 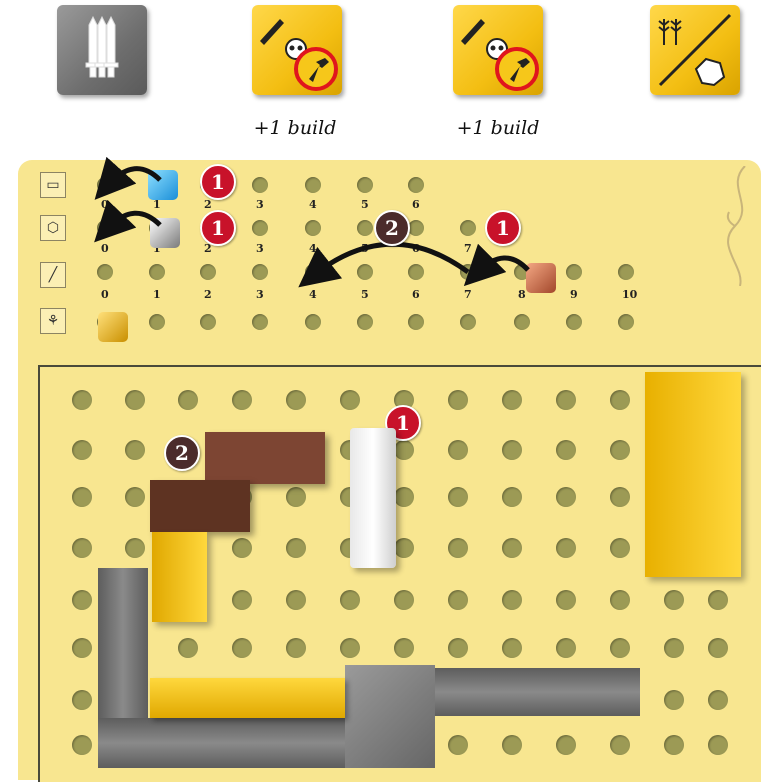 What do you see at coordinates (537, 692) in the screenshot?
I see `gray-wall-right` at bounding box center [537, 692].